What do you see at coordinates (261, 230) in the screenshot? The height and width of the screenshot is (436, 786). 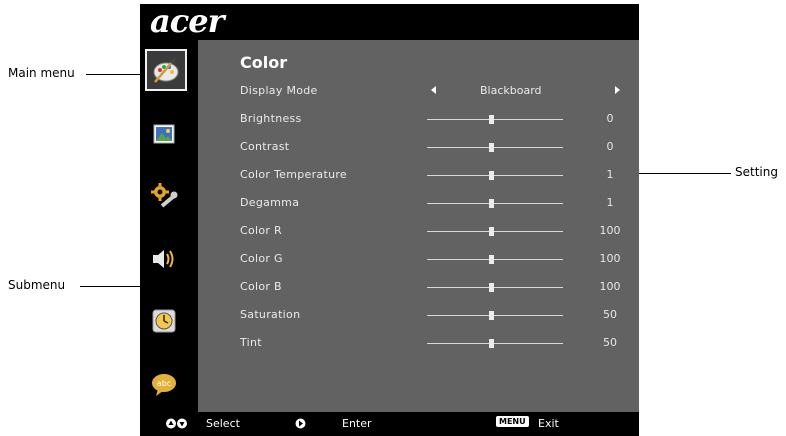 I see `setting-label: Color R` at bounding box center [261, 230].